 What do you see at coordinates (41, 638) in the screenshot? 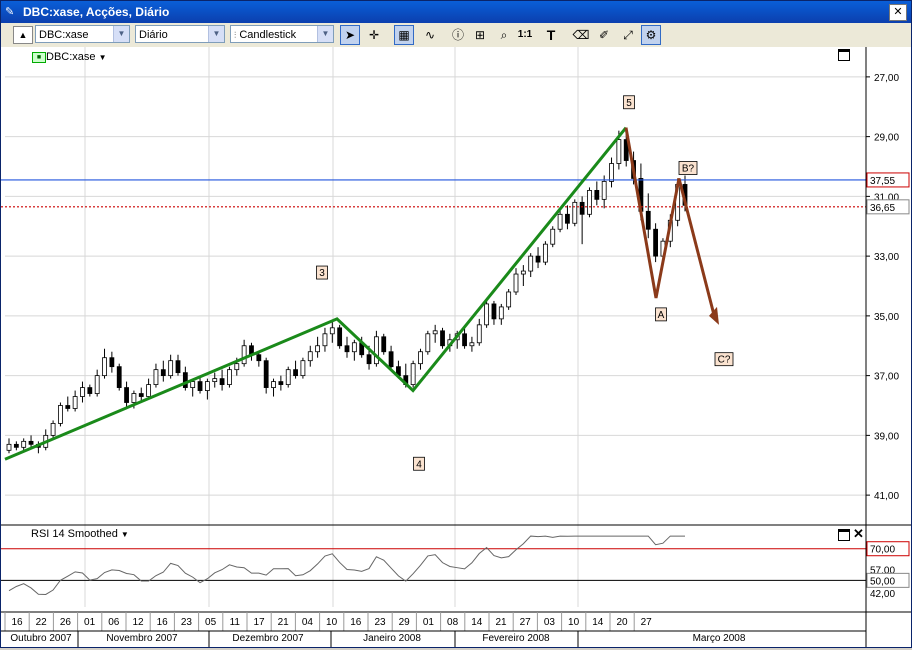
I see `month-label: Outubro 2007` at bounding box center [41, 638].